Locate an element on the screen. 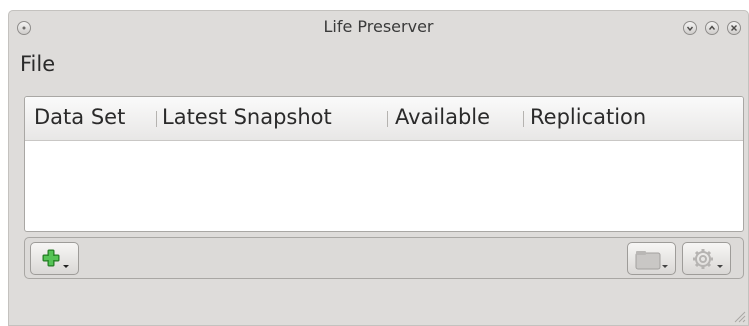 Image resolution: width=749 pixels, height=326 pixels. folder-icon is located at coordinates (651, 260).